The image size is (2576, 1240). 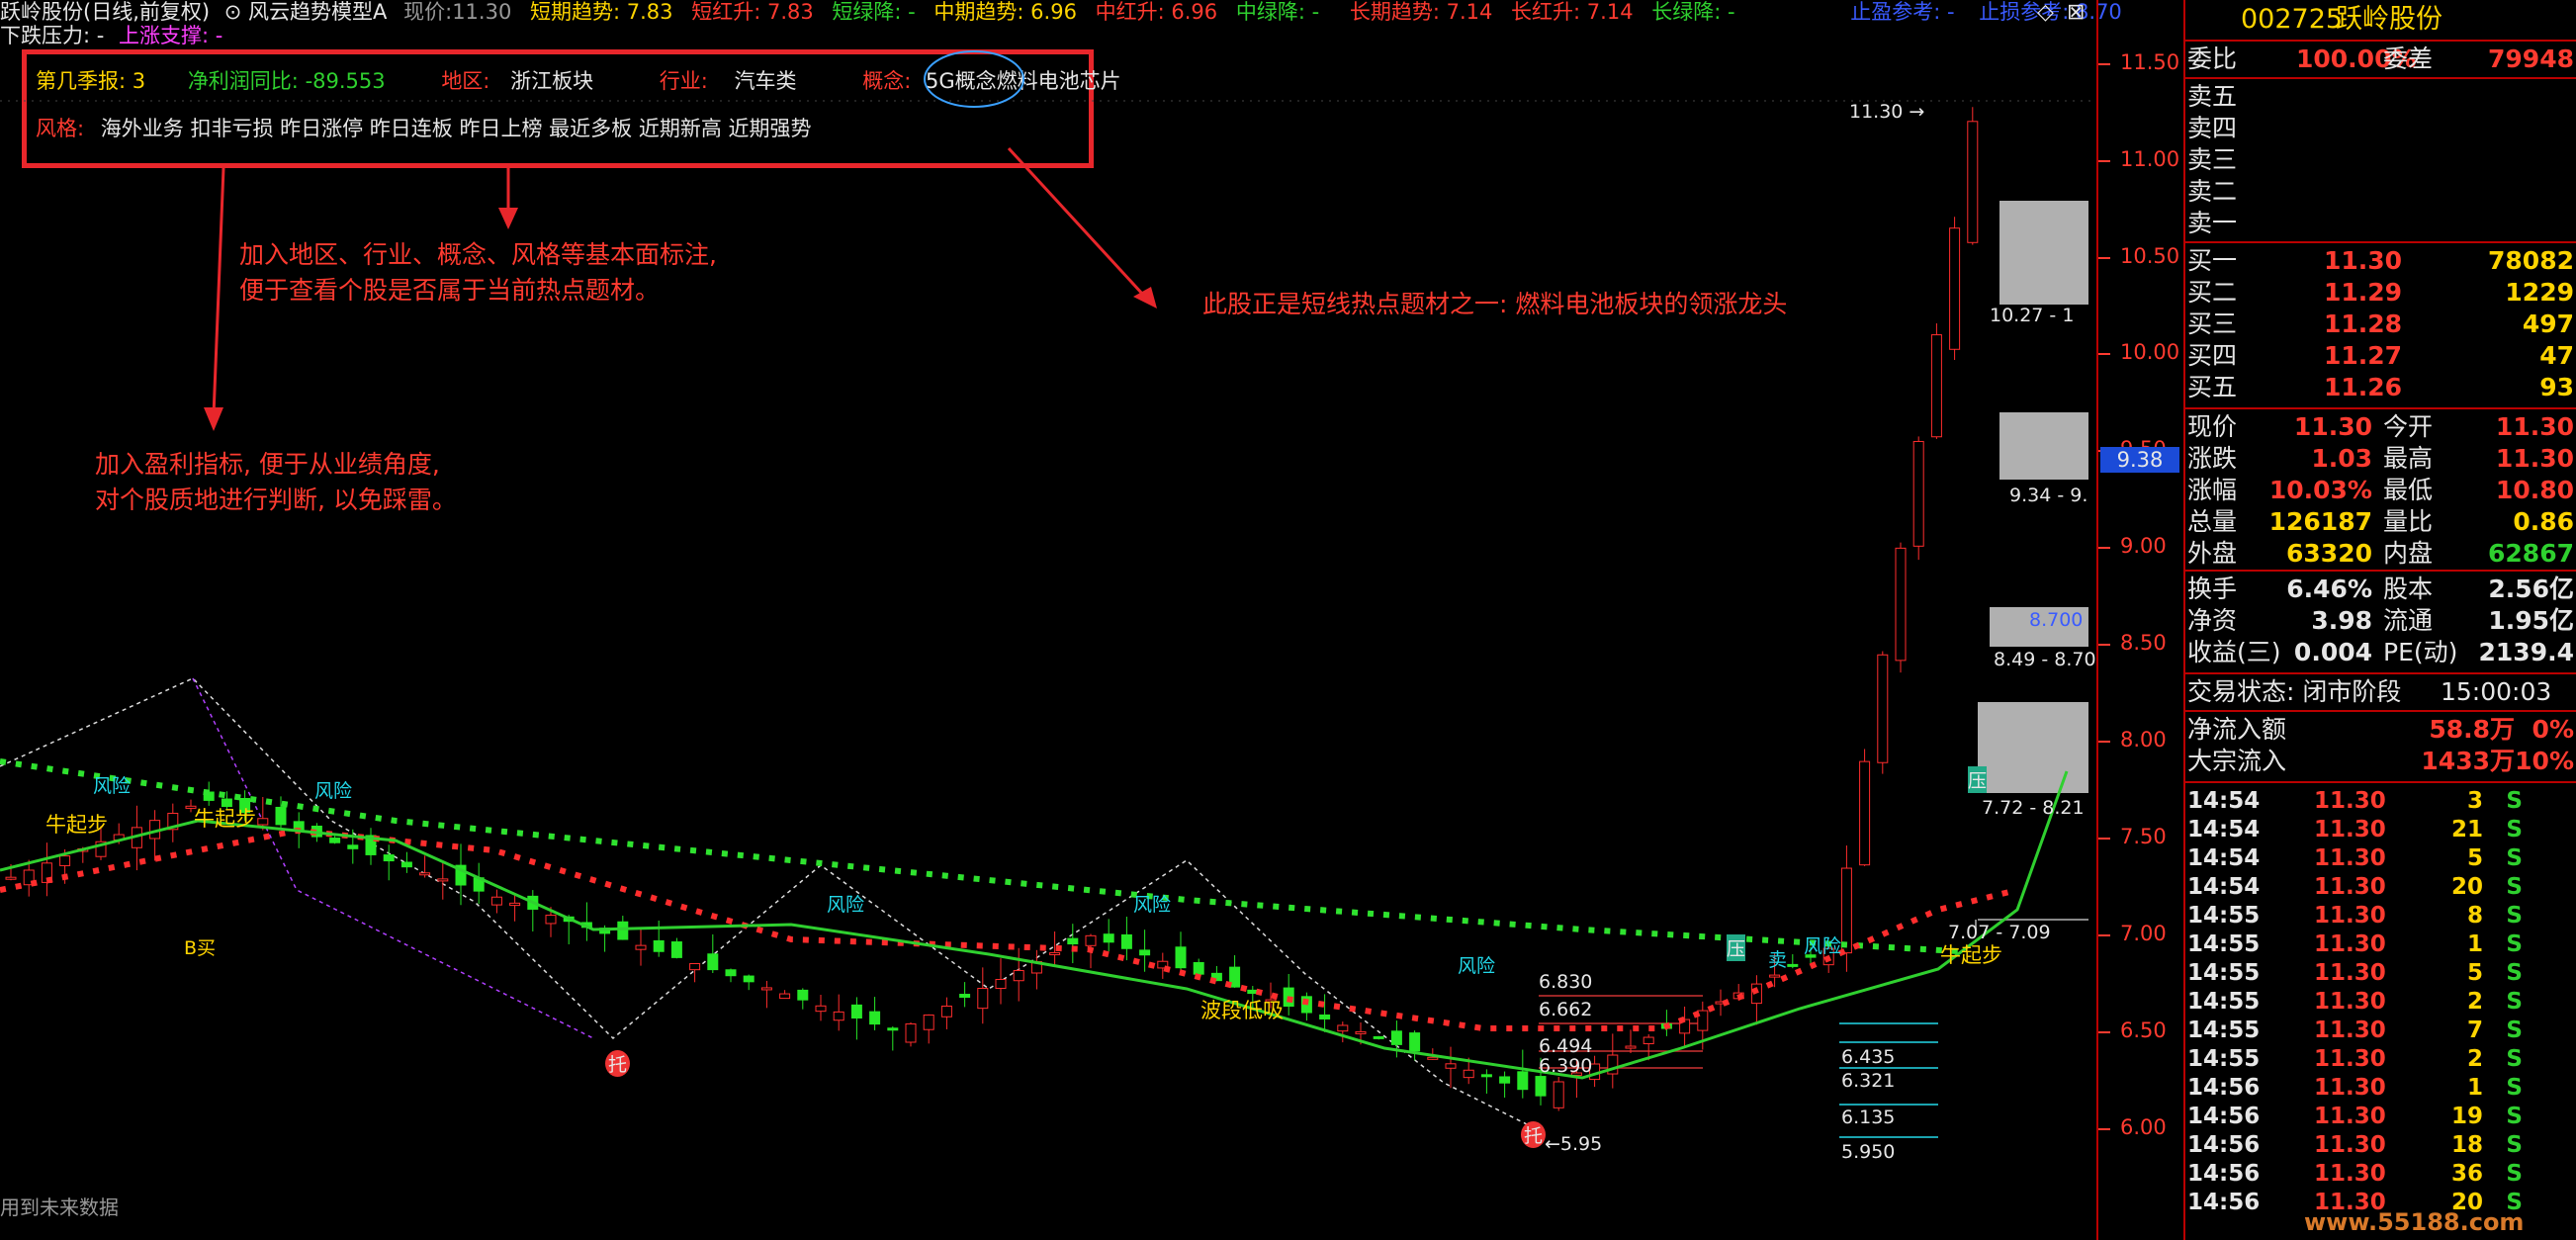 What do you see at coordinates (2143, 643) in the screenshot?
I see `price-tick: 8.50` at bounding box center [2143, 643].